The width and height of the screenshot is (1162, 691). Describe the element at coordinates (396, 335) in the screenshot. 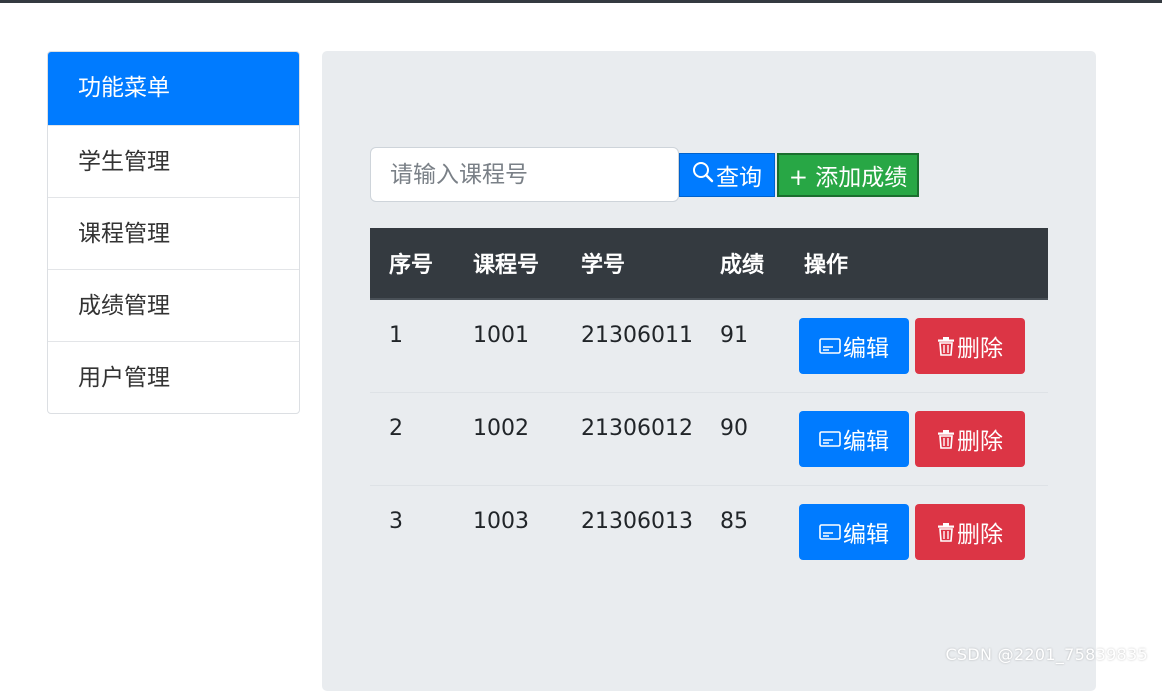

I see `cell-index: 1` at that location.